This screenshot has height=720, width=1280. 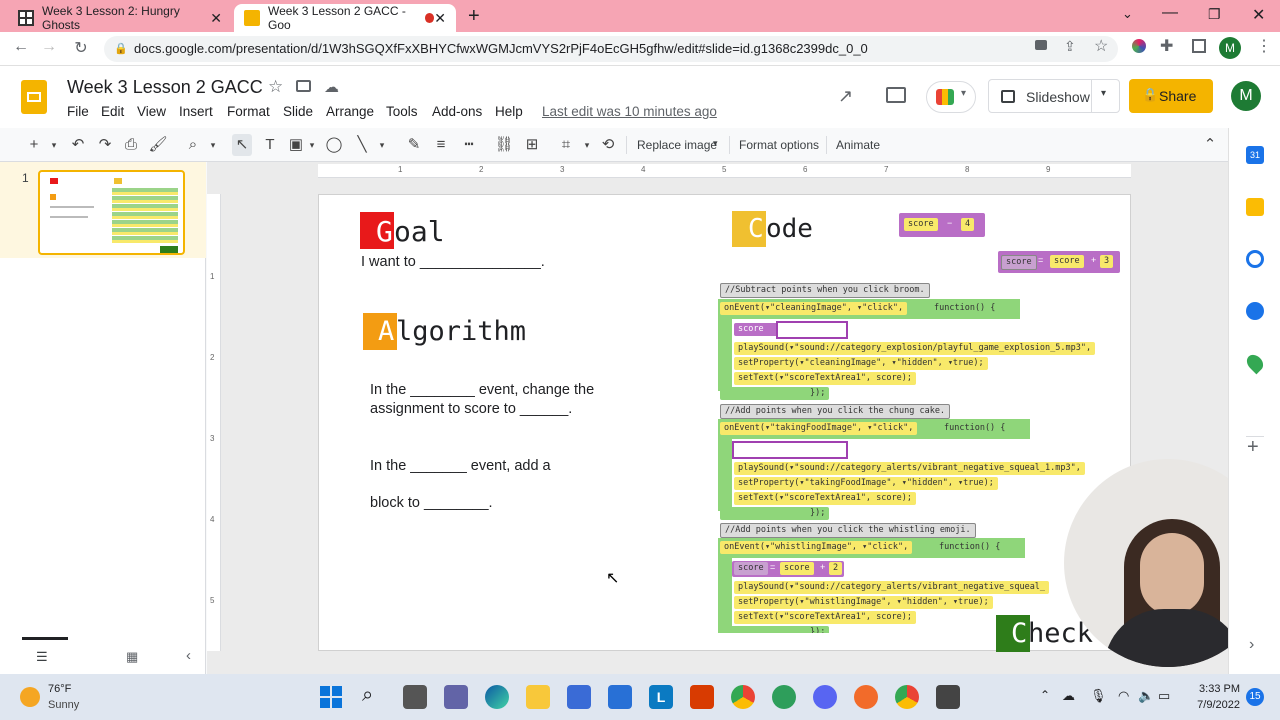 I want to click on menu-slide: Slide, so click(x=298, y=111).